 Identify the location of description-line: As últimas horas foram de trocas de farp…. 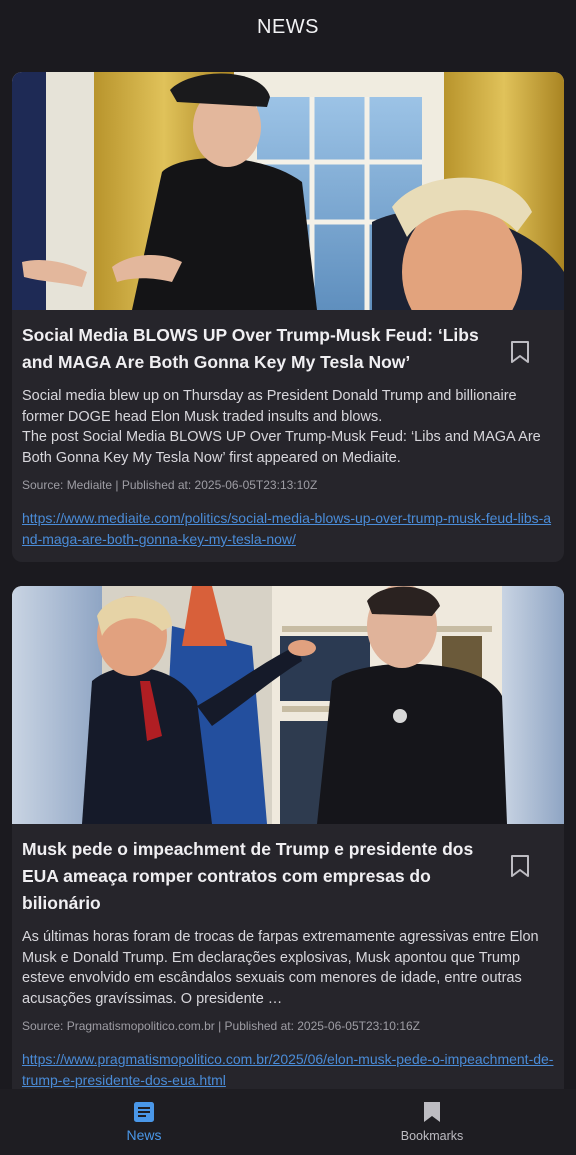
(280, 968).